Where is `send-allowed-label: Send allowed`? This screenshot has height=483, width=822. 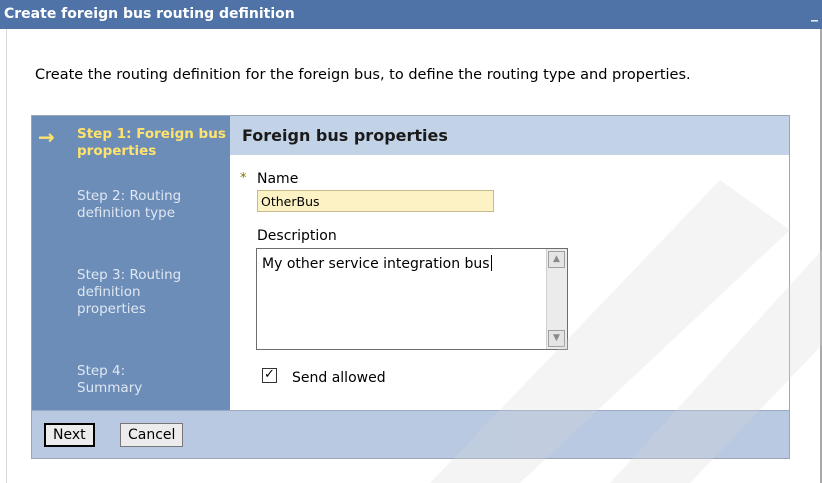
send-allowed-label: Send allowed is located at coordinates (339, 378).